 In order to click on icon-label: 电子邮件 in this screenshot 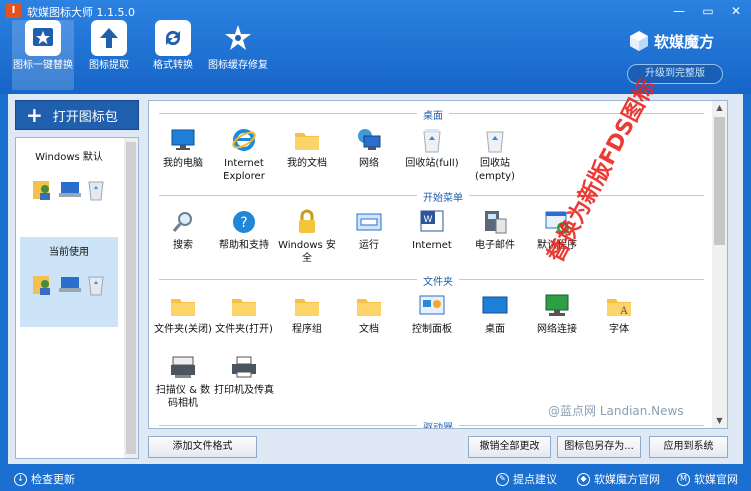, I will do `click(495, 245)`.